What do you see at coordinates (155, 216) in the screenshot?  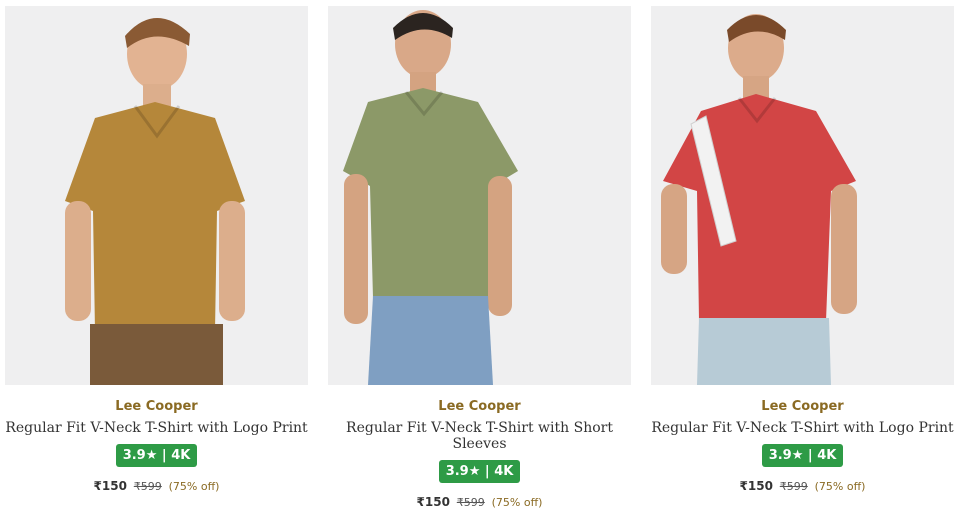 I see `shirt-shape` at bounding box center [155, 216].